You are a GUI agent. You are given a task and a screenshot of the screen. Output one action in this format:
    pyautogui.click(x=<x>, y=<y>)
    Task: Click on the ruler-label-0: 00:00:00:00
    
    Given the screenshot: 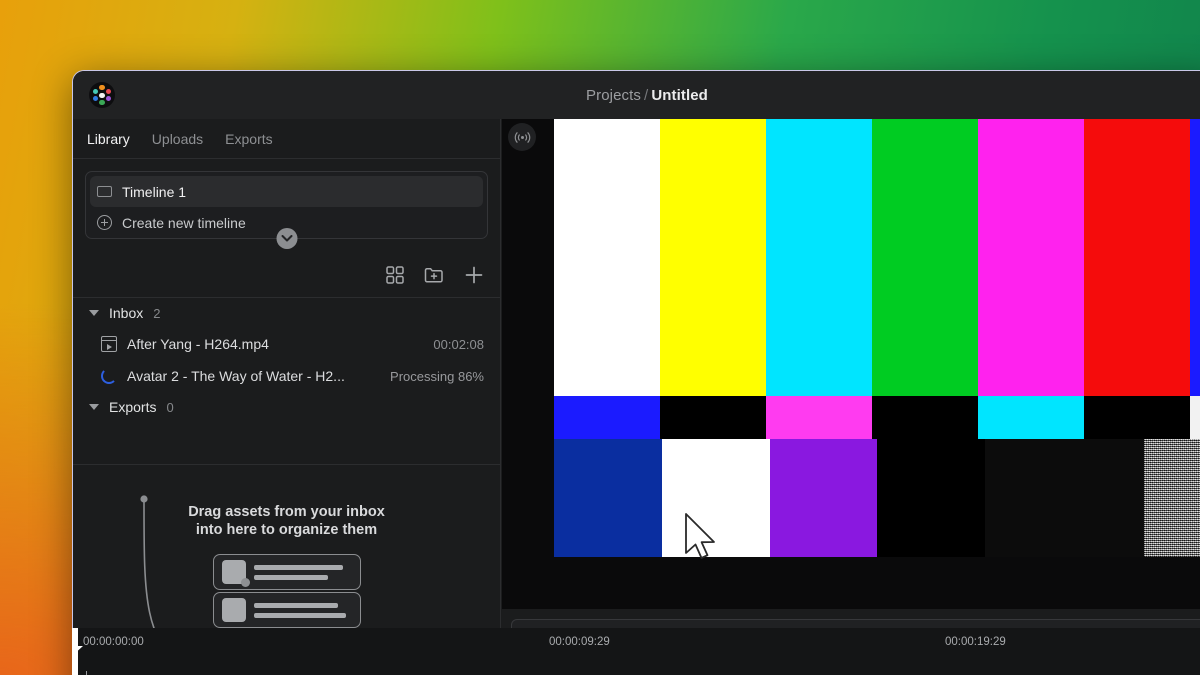 What is the action you would take?
    pyautogui.click(x=113, y=642)
    